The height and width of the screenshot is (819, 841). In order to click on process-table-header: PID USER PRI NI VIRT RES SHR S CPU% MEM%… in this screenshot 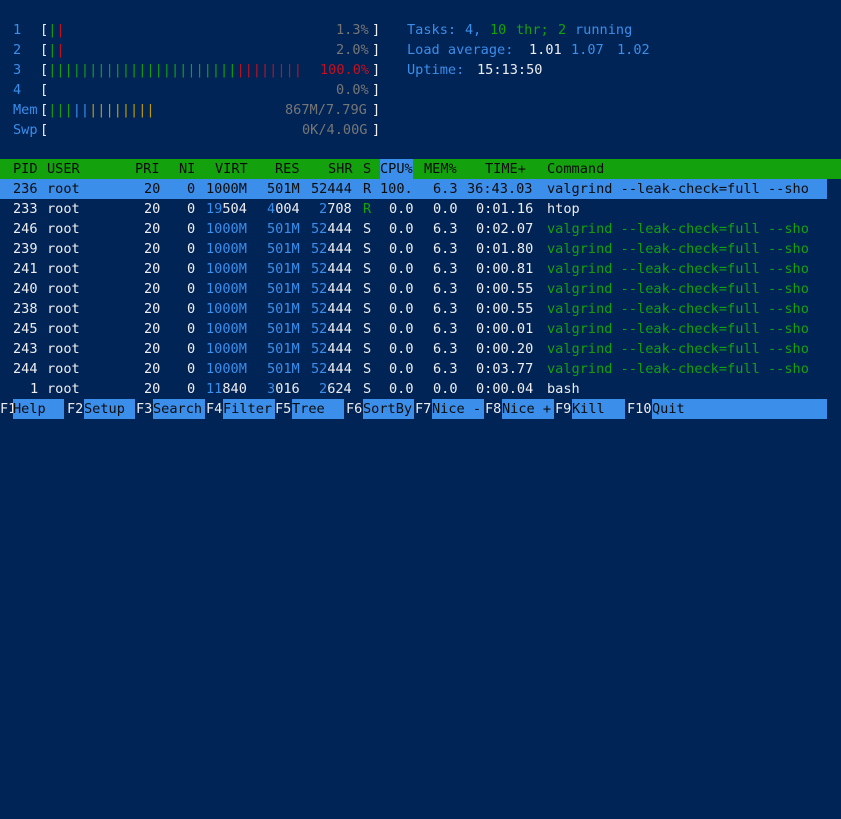, I will do `click(420, 169)`.